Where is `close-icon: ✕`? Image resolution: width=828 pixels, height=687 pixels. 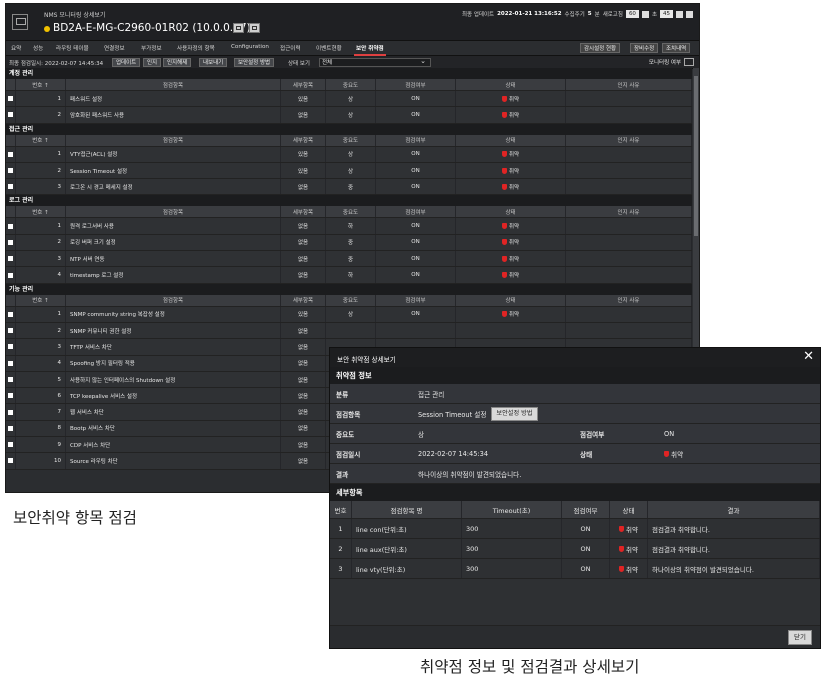 close-icon: ✕ is located at coordinates (808, 356).